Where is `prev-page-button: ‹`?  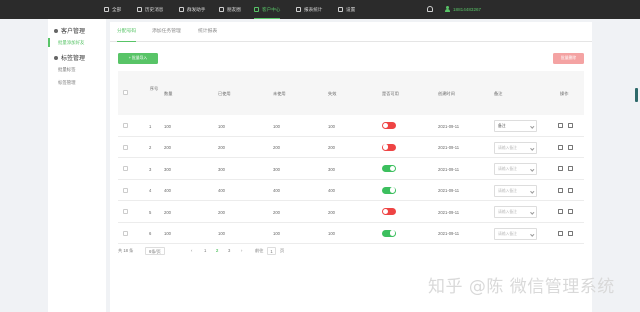
prev-page-button: ‹ is located at coordinates (191, 251).